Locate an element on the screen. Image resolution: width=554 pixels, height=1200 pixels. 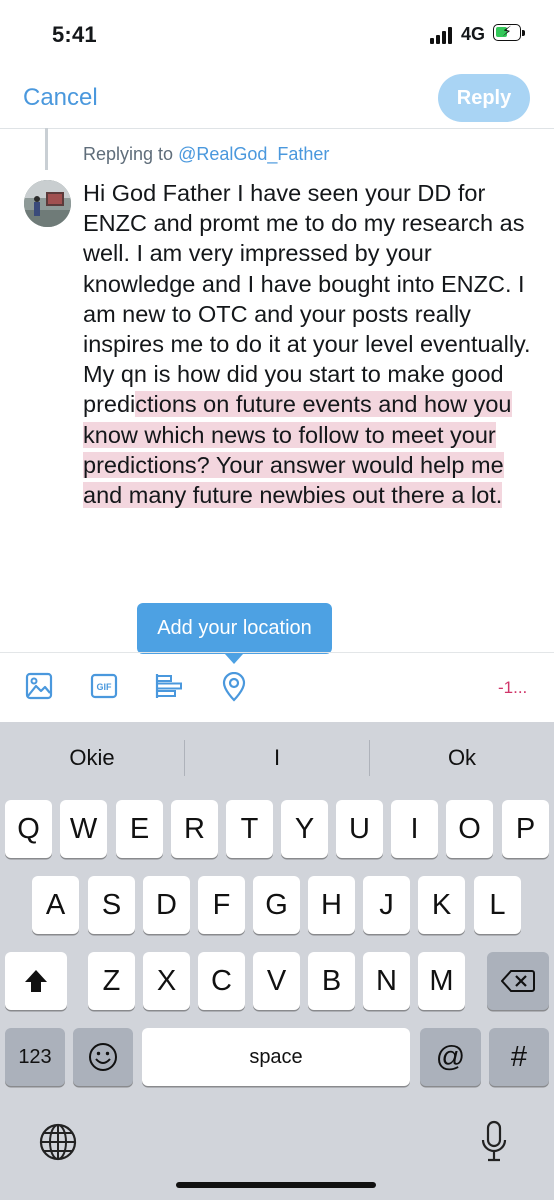
avatar is located at coordinates (47, 203).